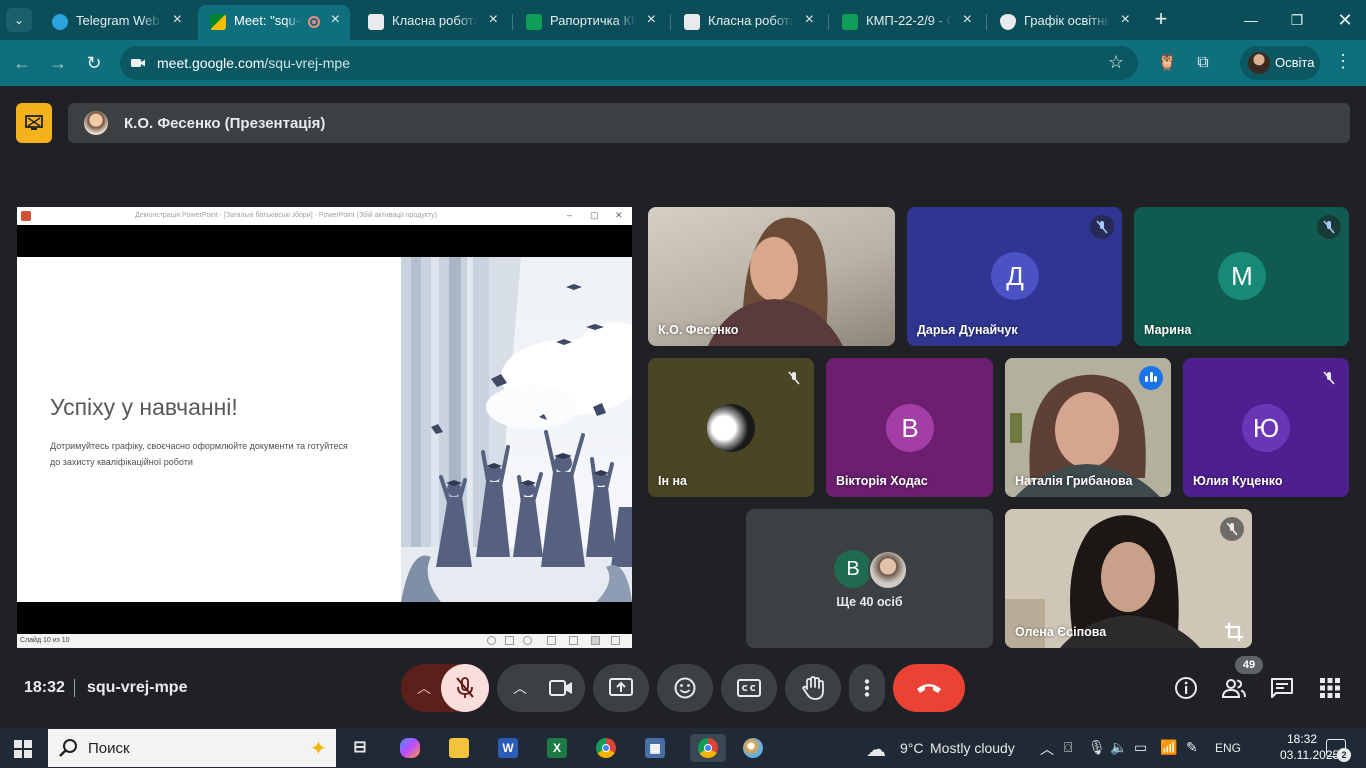 Image resolution: width=1366 pixels, height=768 pixels. I want to click on chrome-active-button, so click(708, 748).